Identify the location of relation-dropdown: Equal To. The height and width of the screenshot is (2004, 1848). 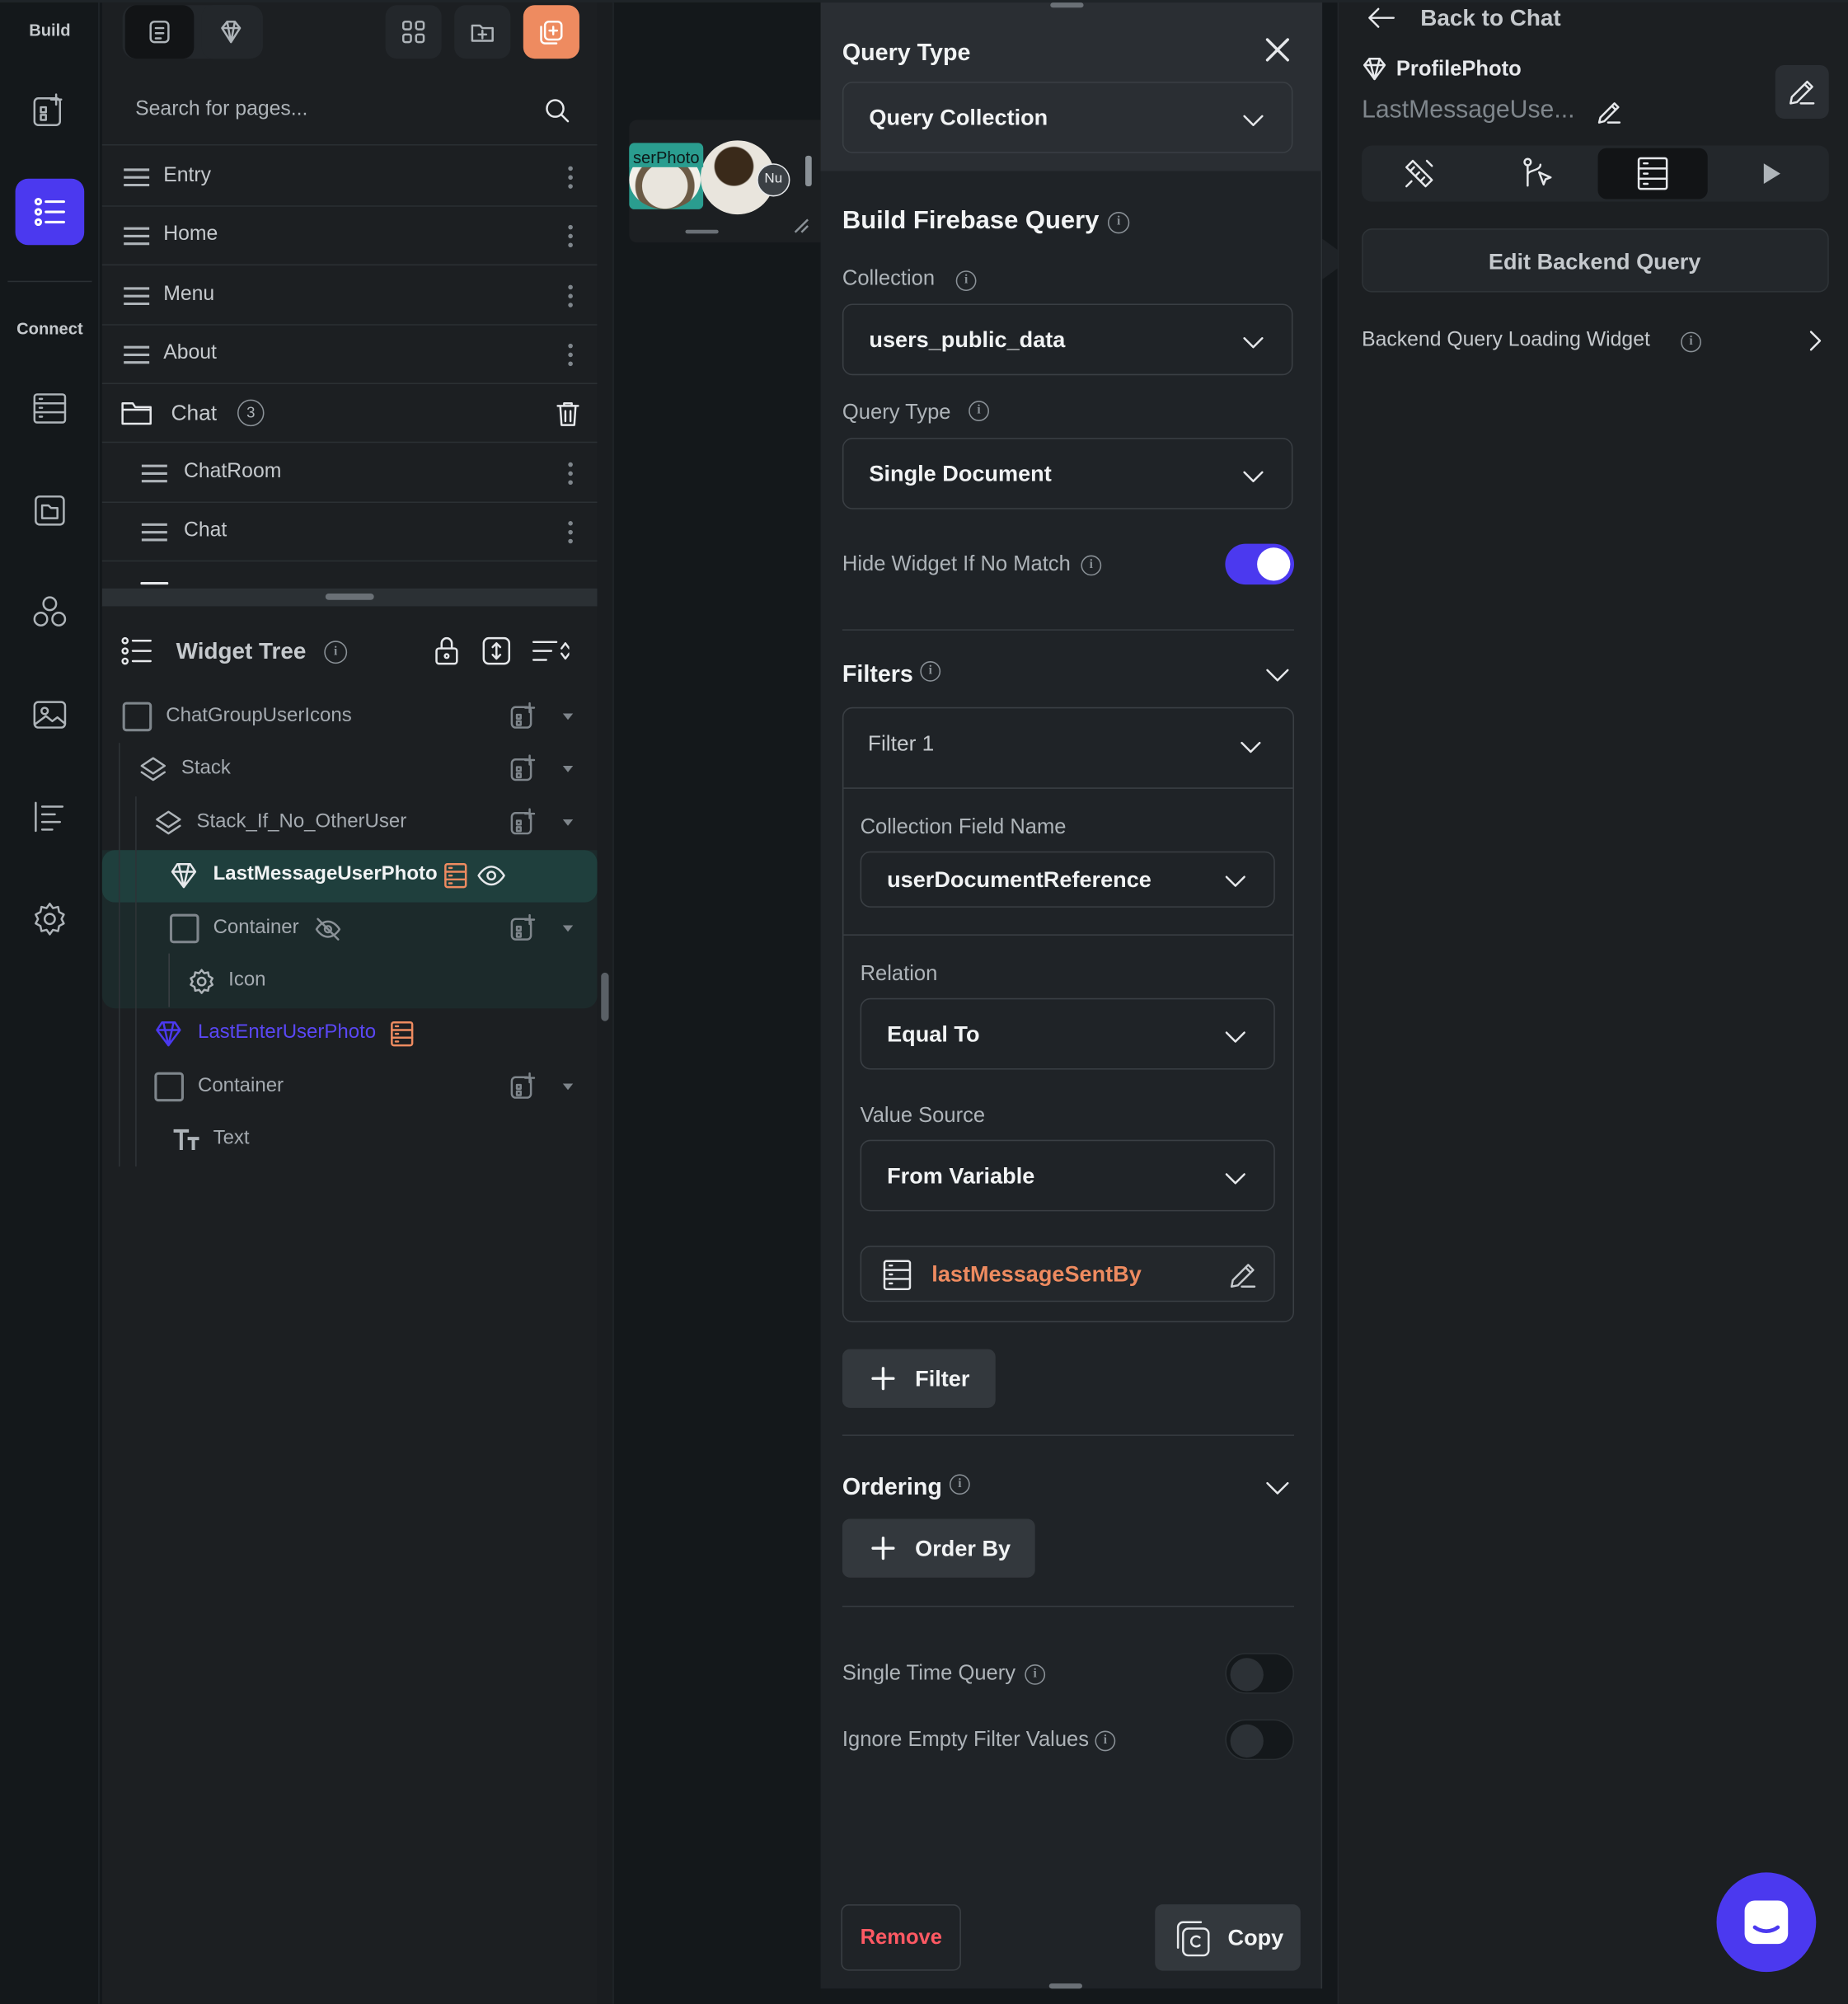
(1067, 1033).